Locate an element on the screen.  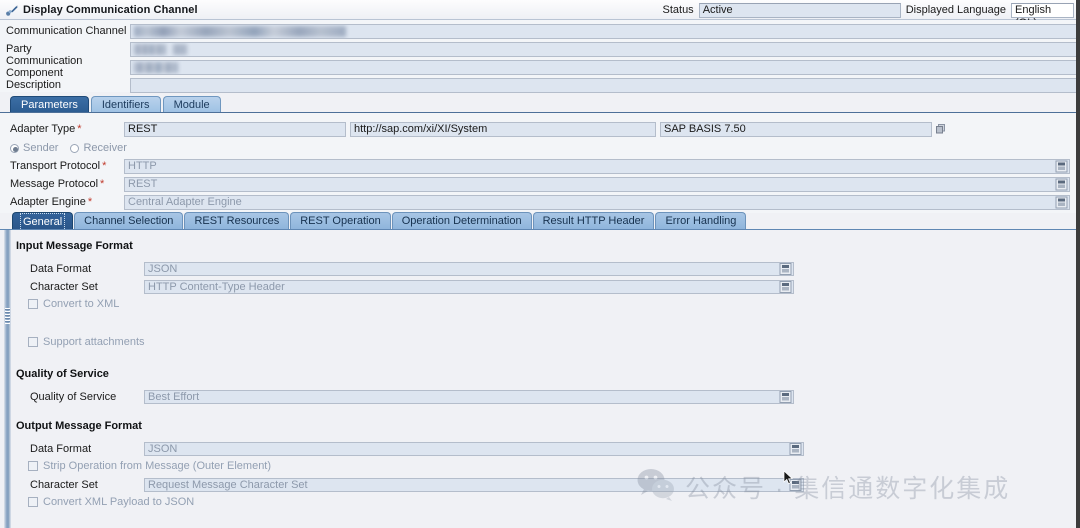
input-data-format-label: Data Format is located at coordinates (61, 268).